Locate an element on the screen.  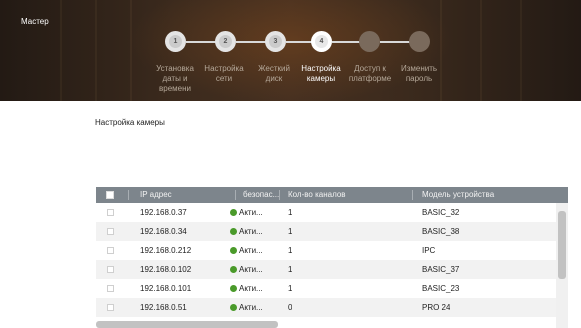
column-header-model: Модель устройства is located at coordinates (487, 195).